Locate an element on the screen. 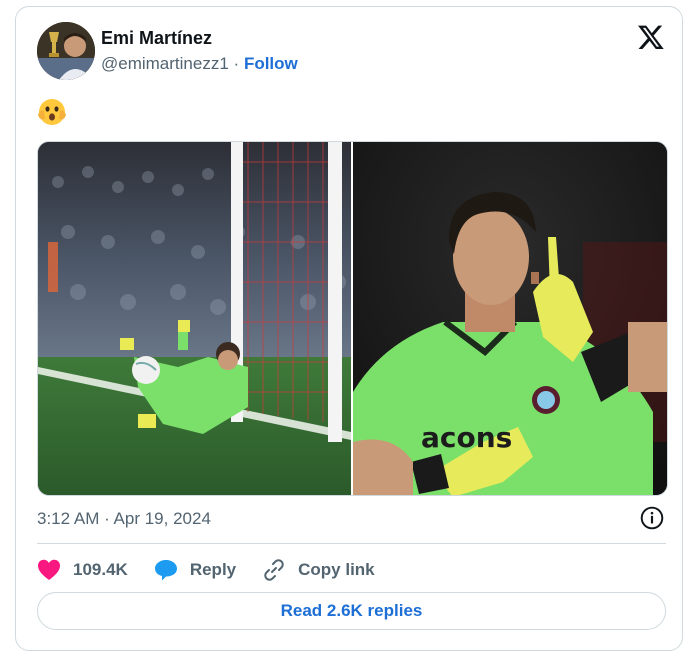 This screenshot has width=698, height=659. jersey-sponsor-text: acons is located at coordinates (466, 437).